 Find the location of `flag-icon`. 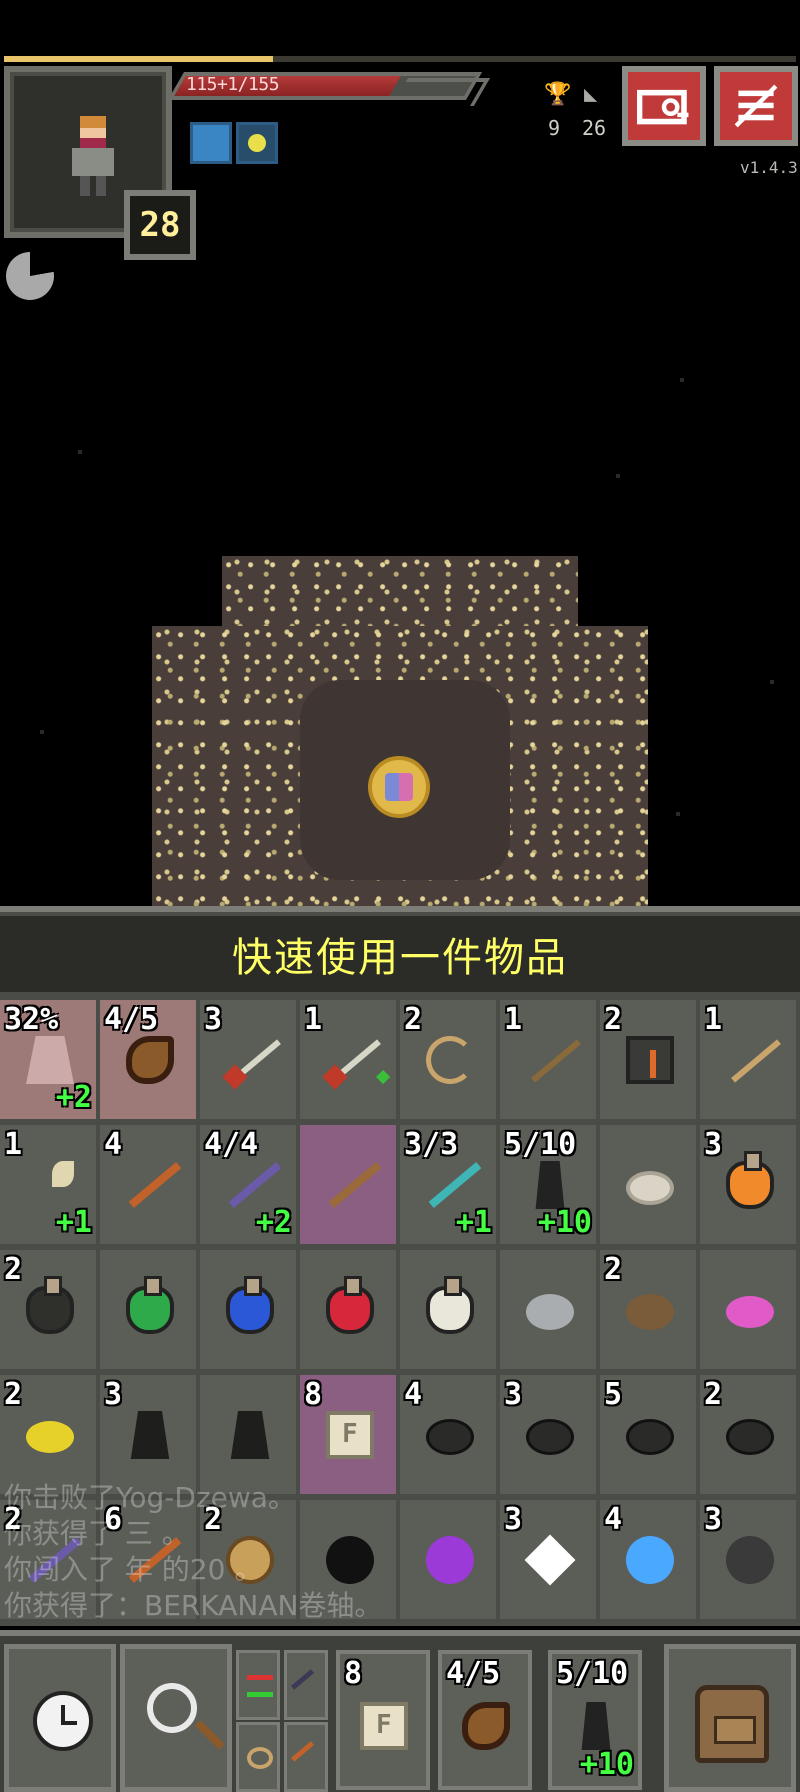

flag-icon is located at coordinates (150, 1435).